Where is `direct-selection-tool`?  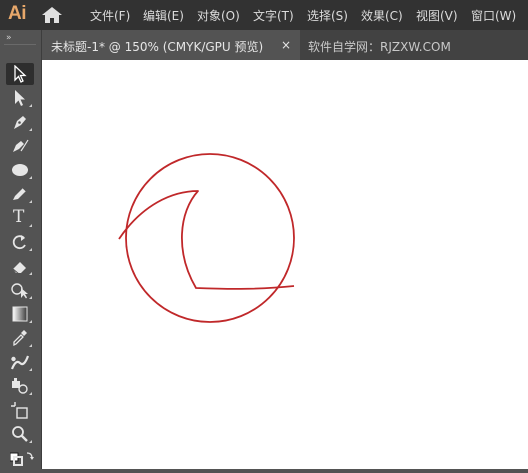
direct-selection-tool is located at coordinates (20, 98).